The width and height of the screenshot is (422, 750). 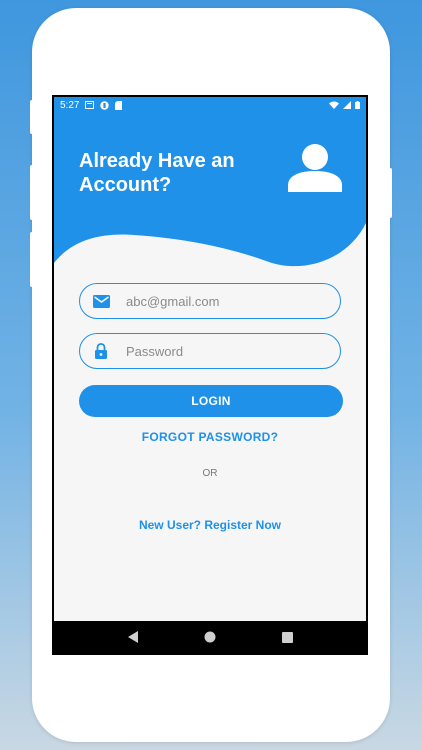 What do you see at coordinates (210, 473) in the screenshot?
I see `or-divider-label: OR` at bounding box center [210, 473].